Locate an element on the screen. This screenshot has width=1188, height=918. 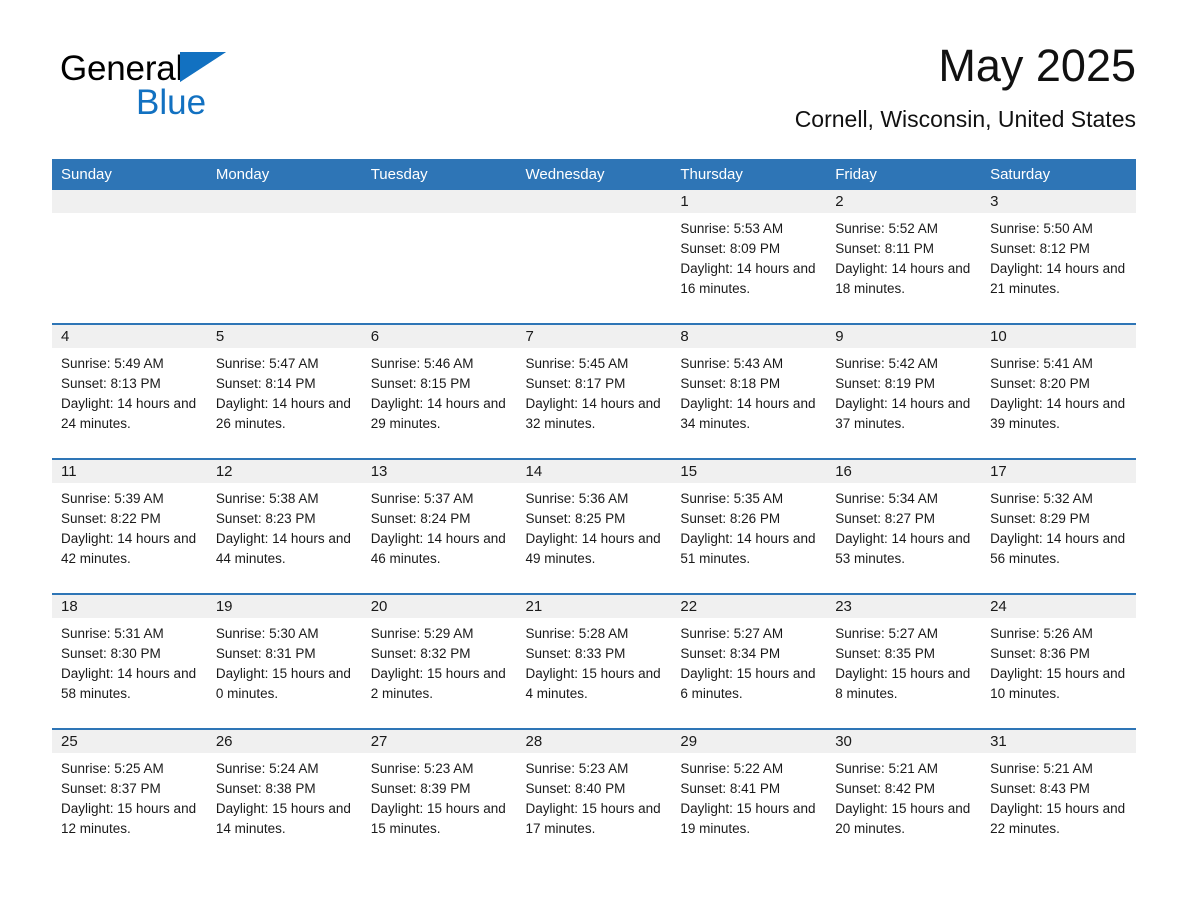
sunrise-text: Sunrise: 5:46 AM is located at coordinates (422, 363).